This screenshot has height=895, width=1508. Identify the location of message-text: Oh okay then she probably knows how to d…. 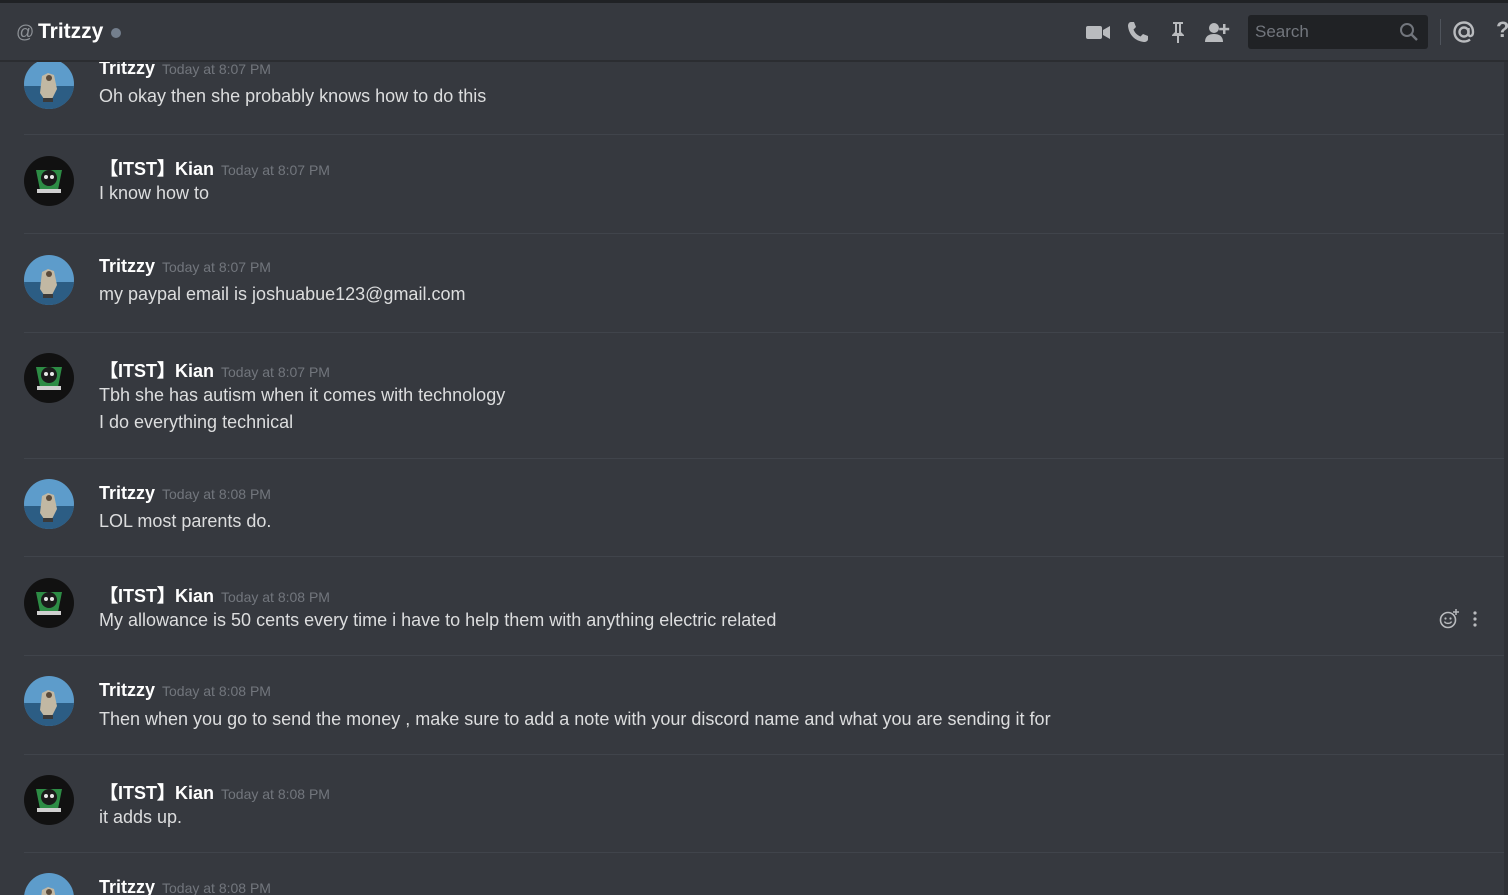
(293, 96).